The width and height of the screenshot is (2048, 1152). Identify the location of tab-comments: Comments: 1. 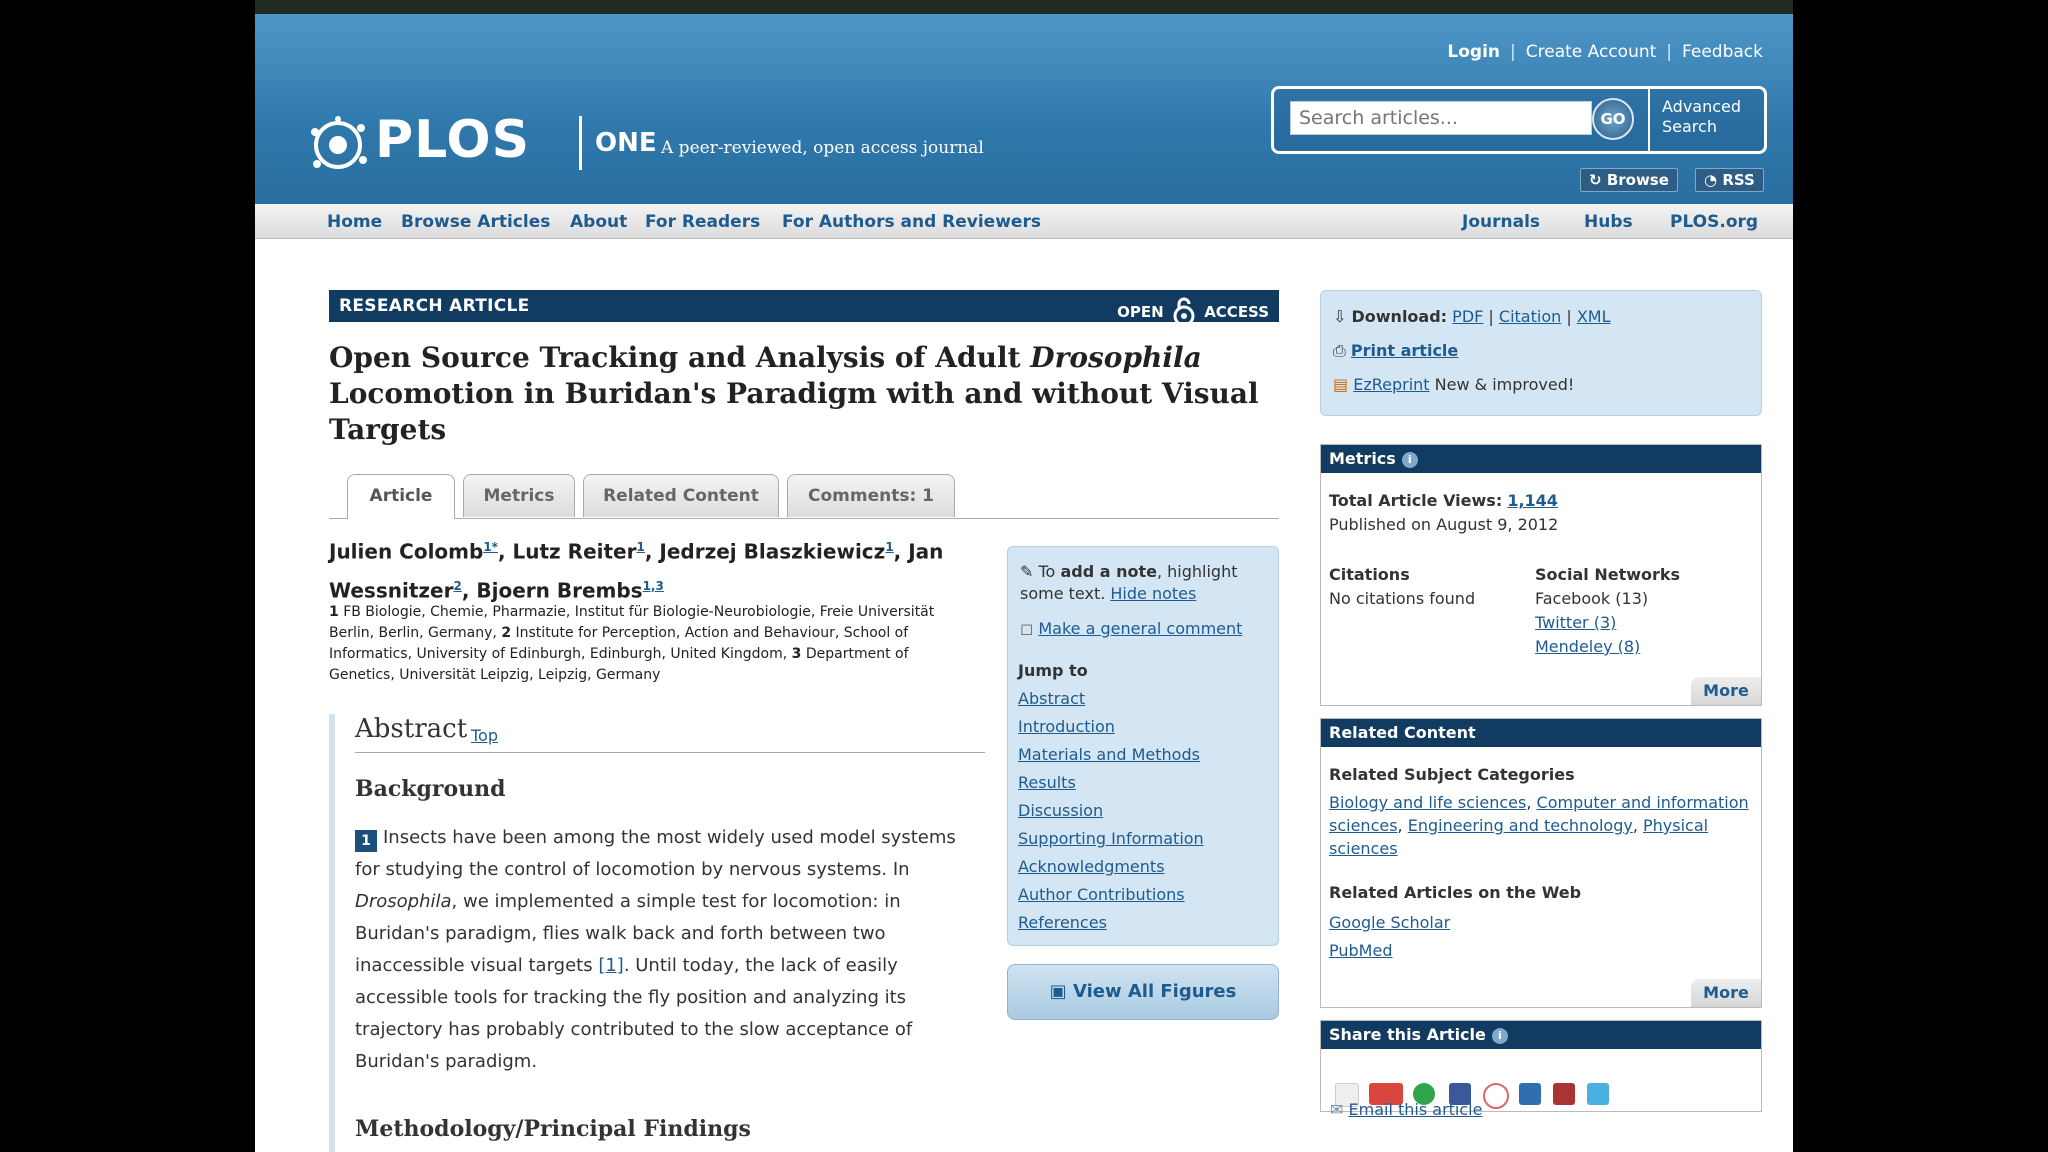
(871, 495).